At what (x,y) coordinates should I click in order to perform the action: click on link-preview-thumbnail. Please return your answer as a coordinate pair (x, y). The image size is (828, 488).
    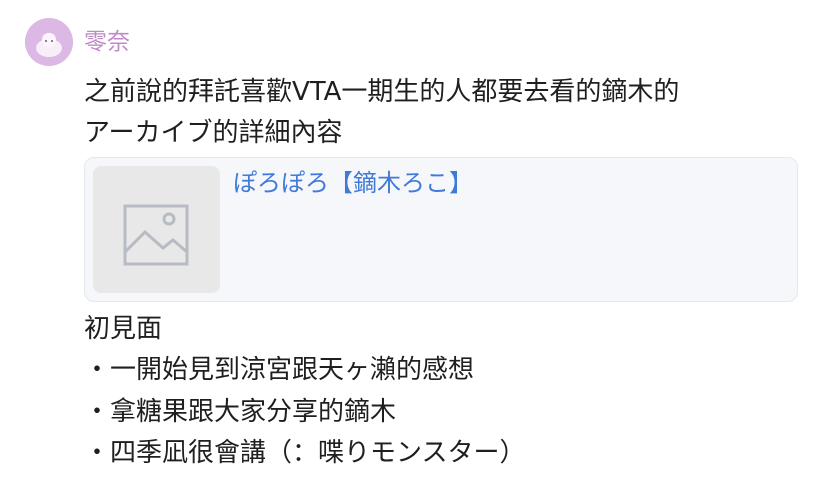
    Looking at the image, I should click on (156, 229).